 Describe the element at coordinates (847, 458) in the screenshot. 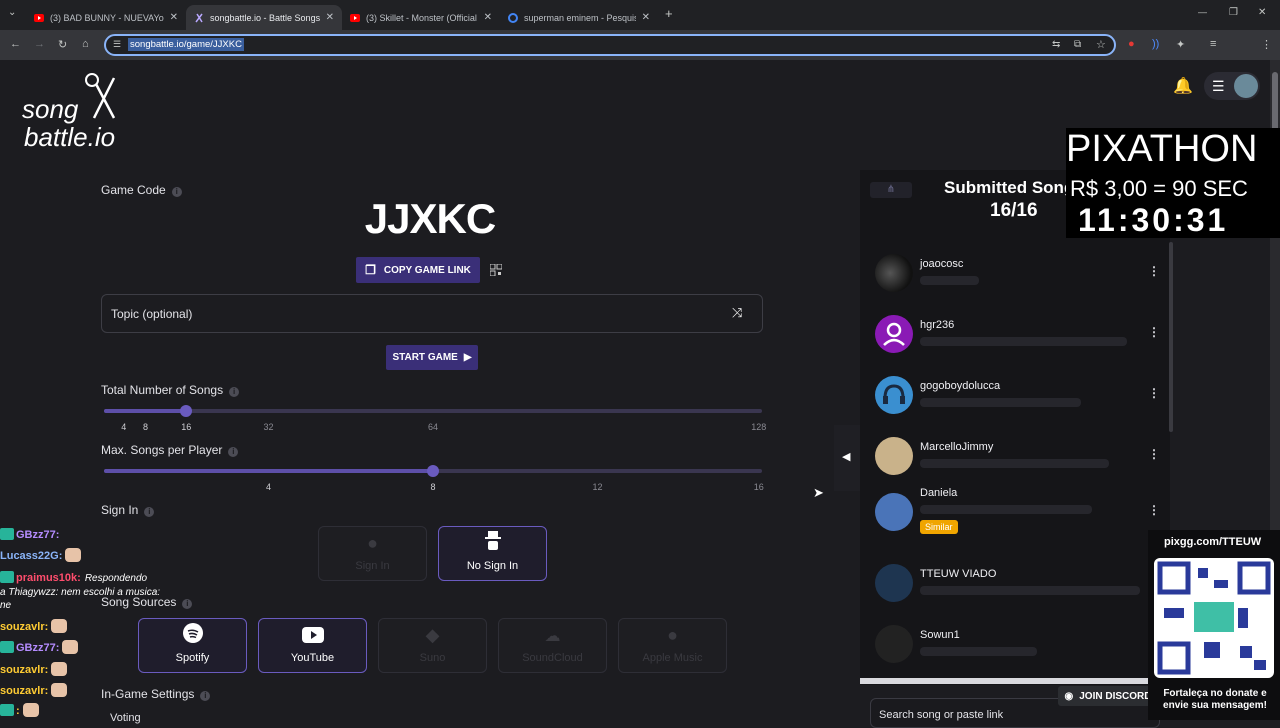

I see `collapse-panel-button: ◀` at that location.